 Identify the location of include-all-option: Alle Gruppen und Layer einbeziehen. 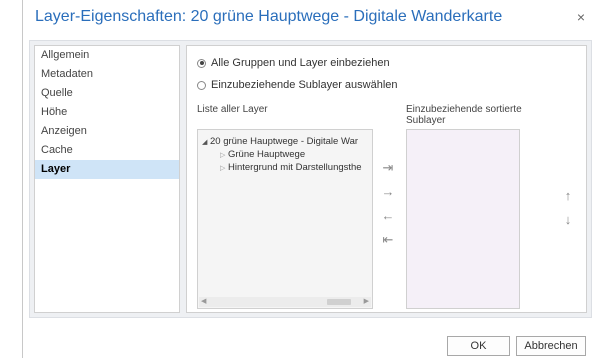
(293, 63).